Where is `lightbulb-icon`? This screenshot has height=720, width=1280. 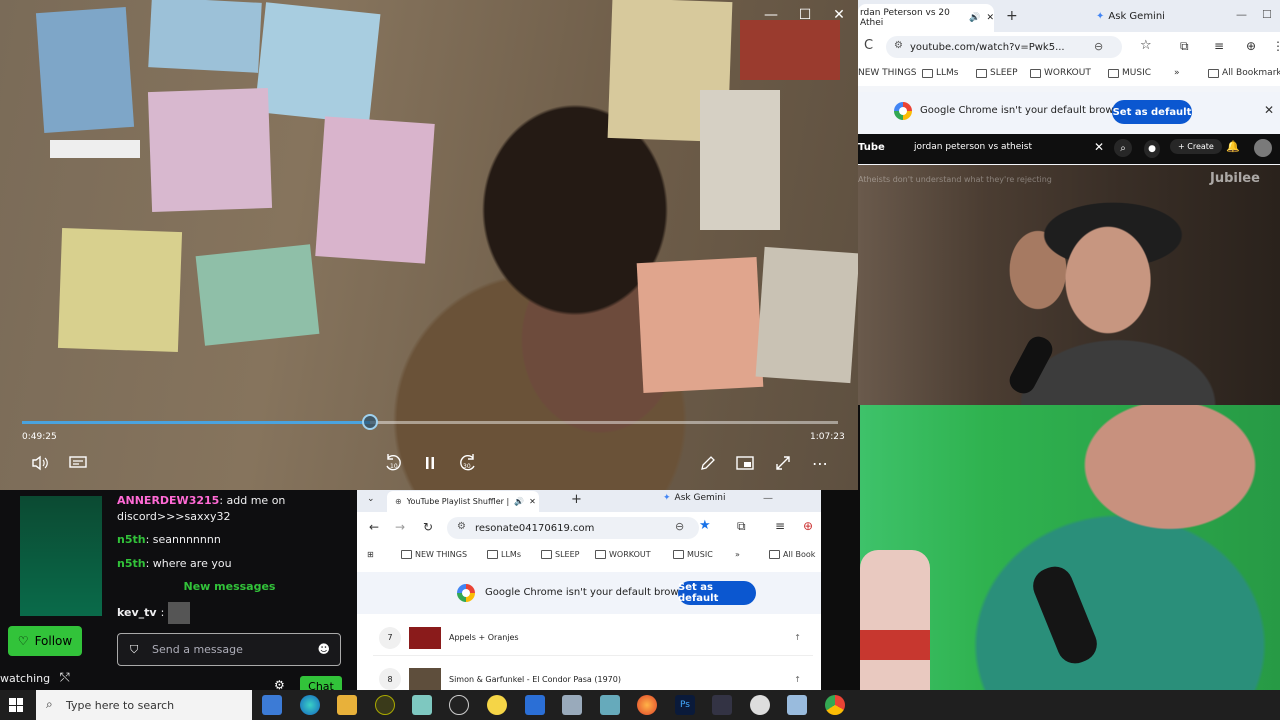 lightbulb-icon is located at coordinates (497, 705).